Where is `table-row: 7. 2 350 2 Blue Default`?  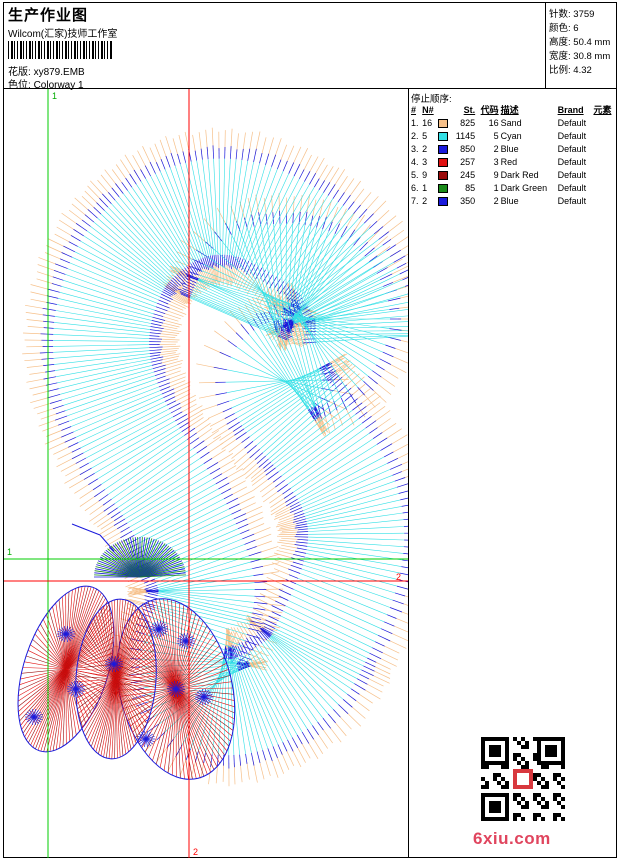
table-row: 7. 2 350 2 Blue Default is located at coordinates (513, 200).